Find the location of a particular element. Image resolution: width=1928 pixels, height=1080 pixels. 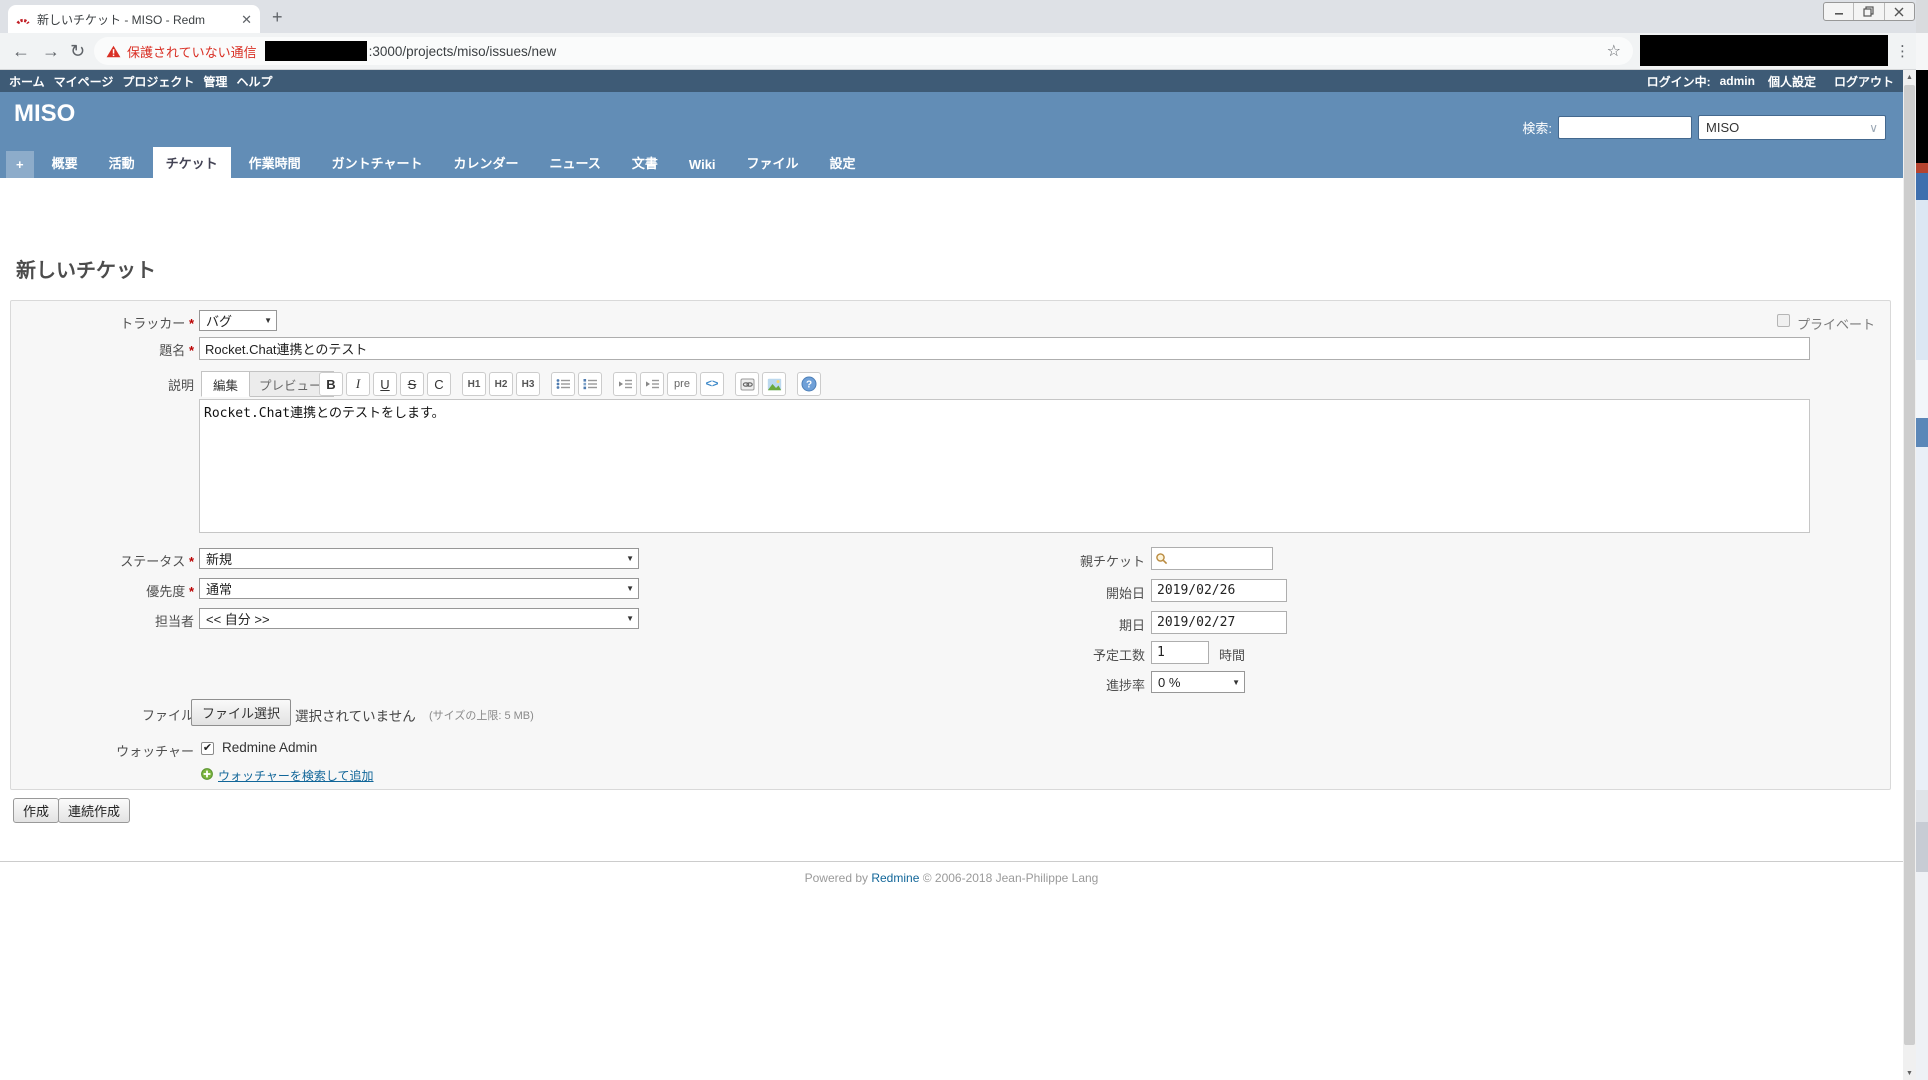

parent-issue-input is located at coordinates (1212, 558).